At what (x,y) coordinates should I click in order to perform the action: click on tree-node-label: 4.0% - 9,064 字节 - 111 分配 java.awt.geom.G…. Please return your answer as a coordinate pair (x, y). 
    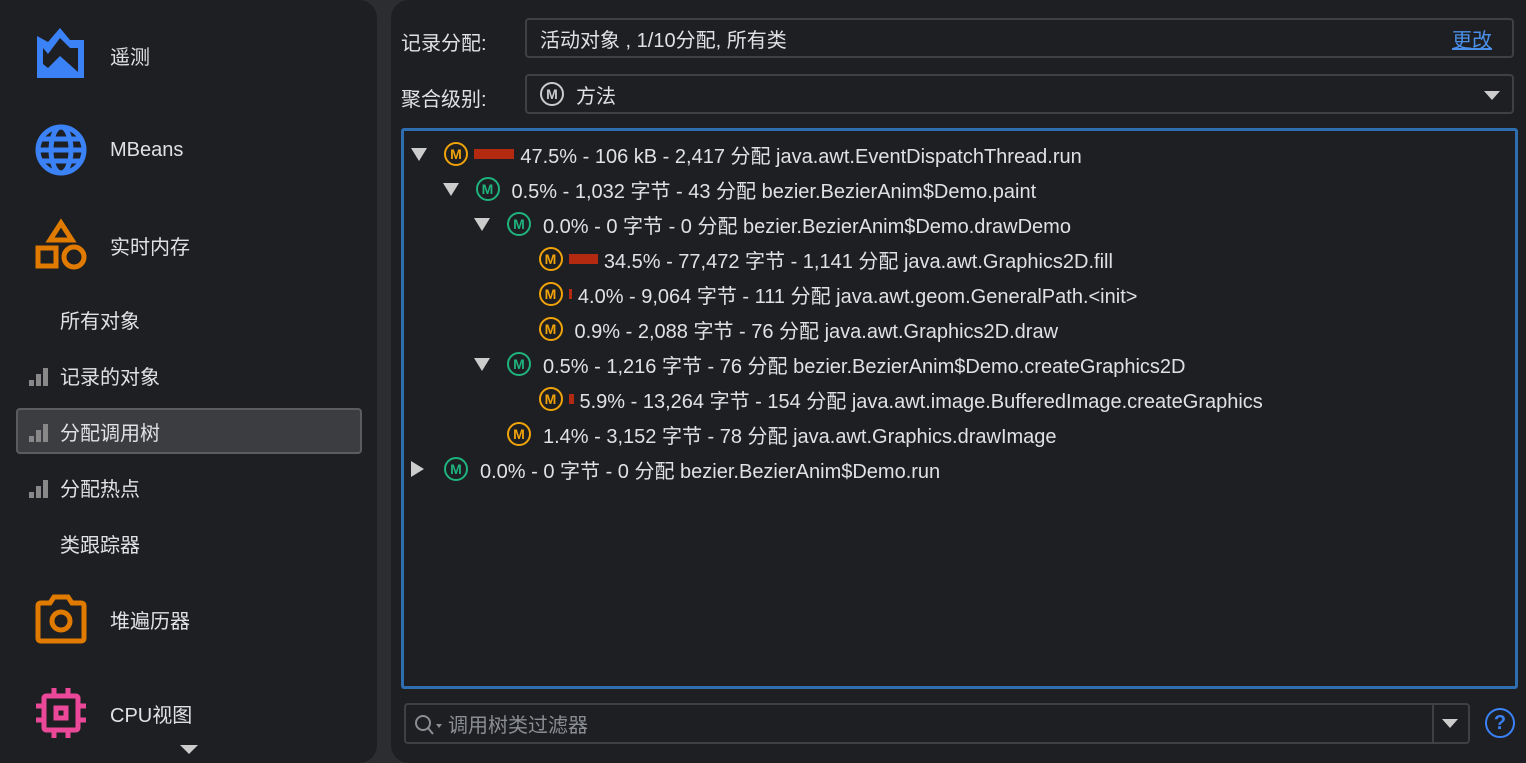
    Looking at the image, I should click on (857, 296).